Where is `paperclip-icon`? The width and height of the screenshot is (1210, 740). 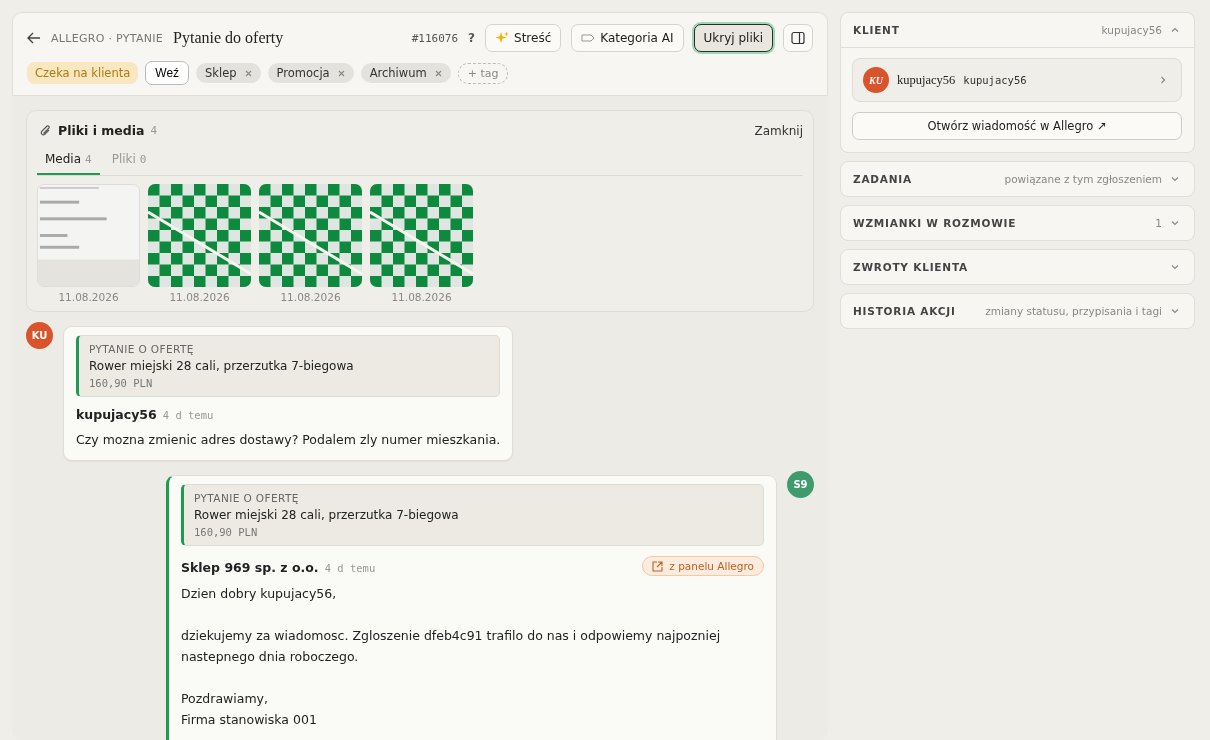
paperclip-icon is located at coordinates (45, 130).